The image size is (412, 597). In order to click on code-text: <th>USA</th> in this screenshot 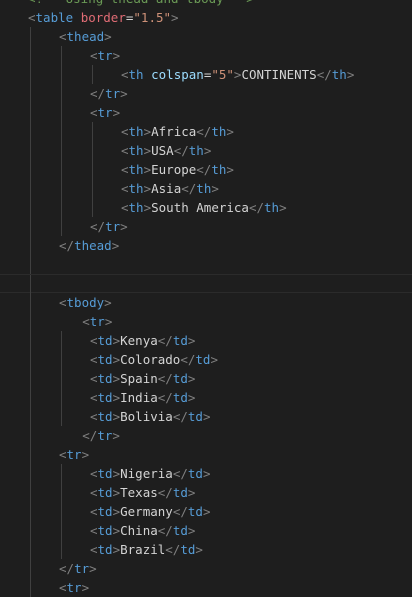, I will do `click(166, 150)`.